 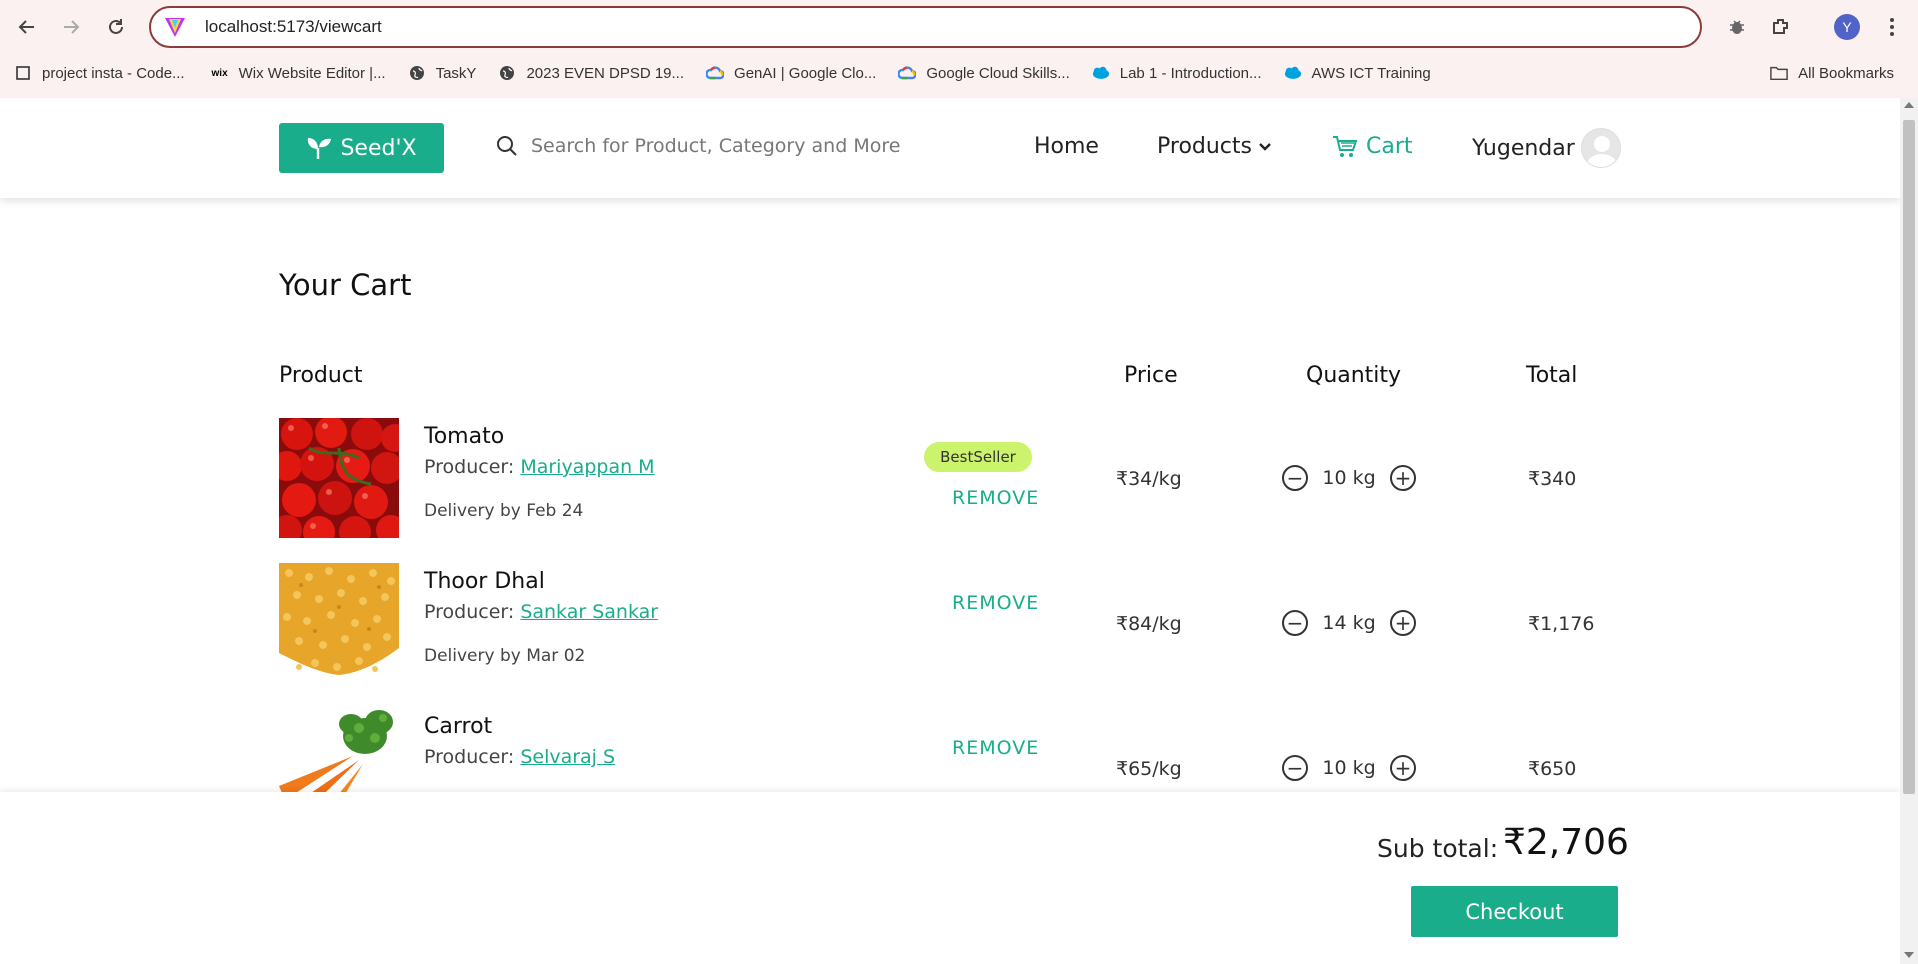 What do you see at coordinates (484, 581) in the screenshot?
I see `product-name: Thoor Dhal` at bounding box center [484, 581].